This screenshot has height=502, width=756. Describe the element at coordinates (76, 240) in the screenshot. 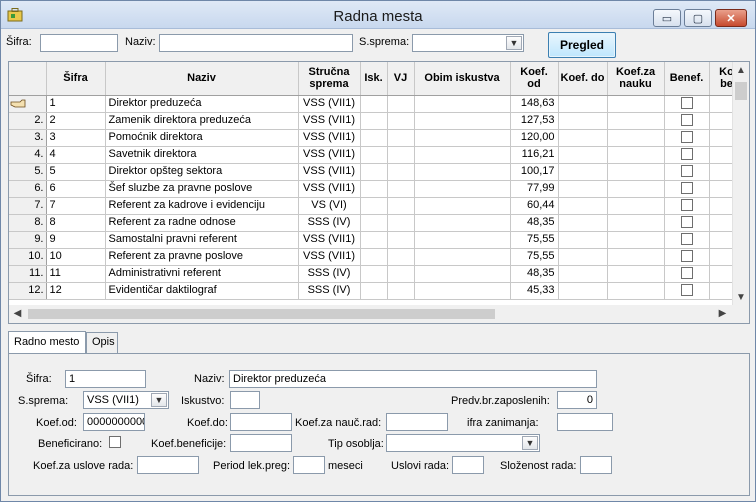

I see `cell-sifra: 9` at that location.